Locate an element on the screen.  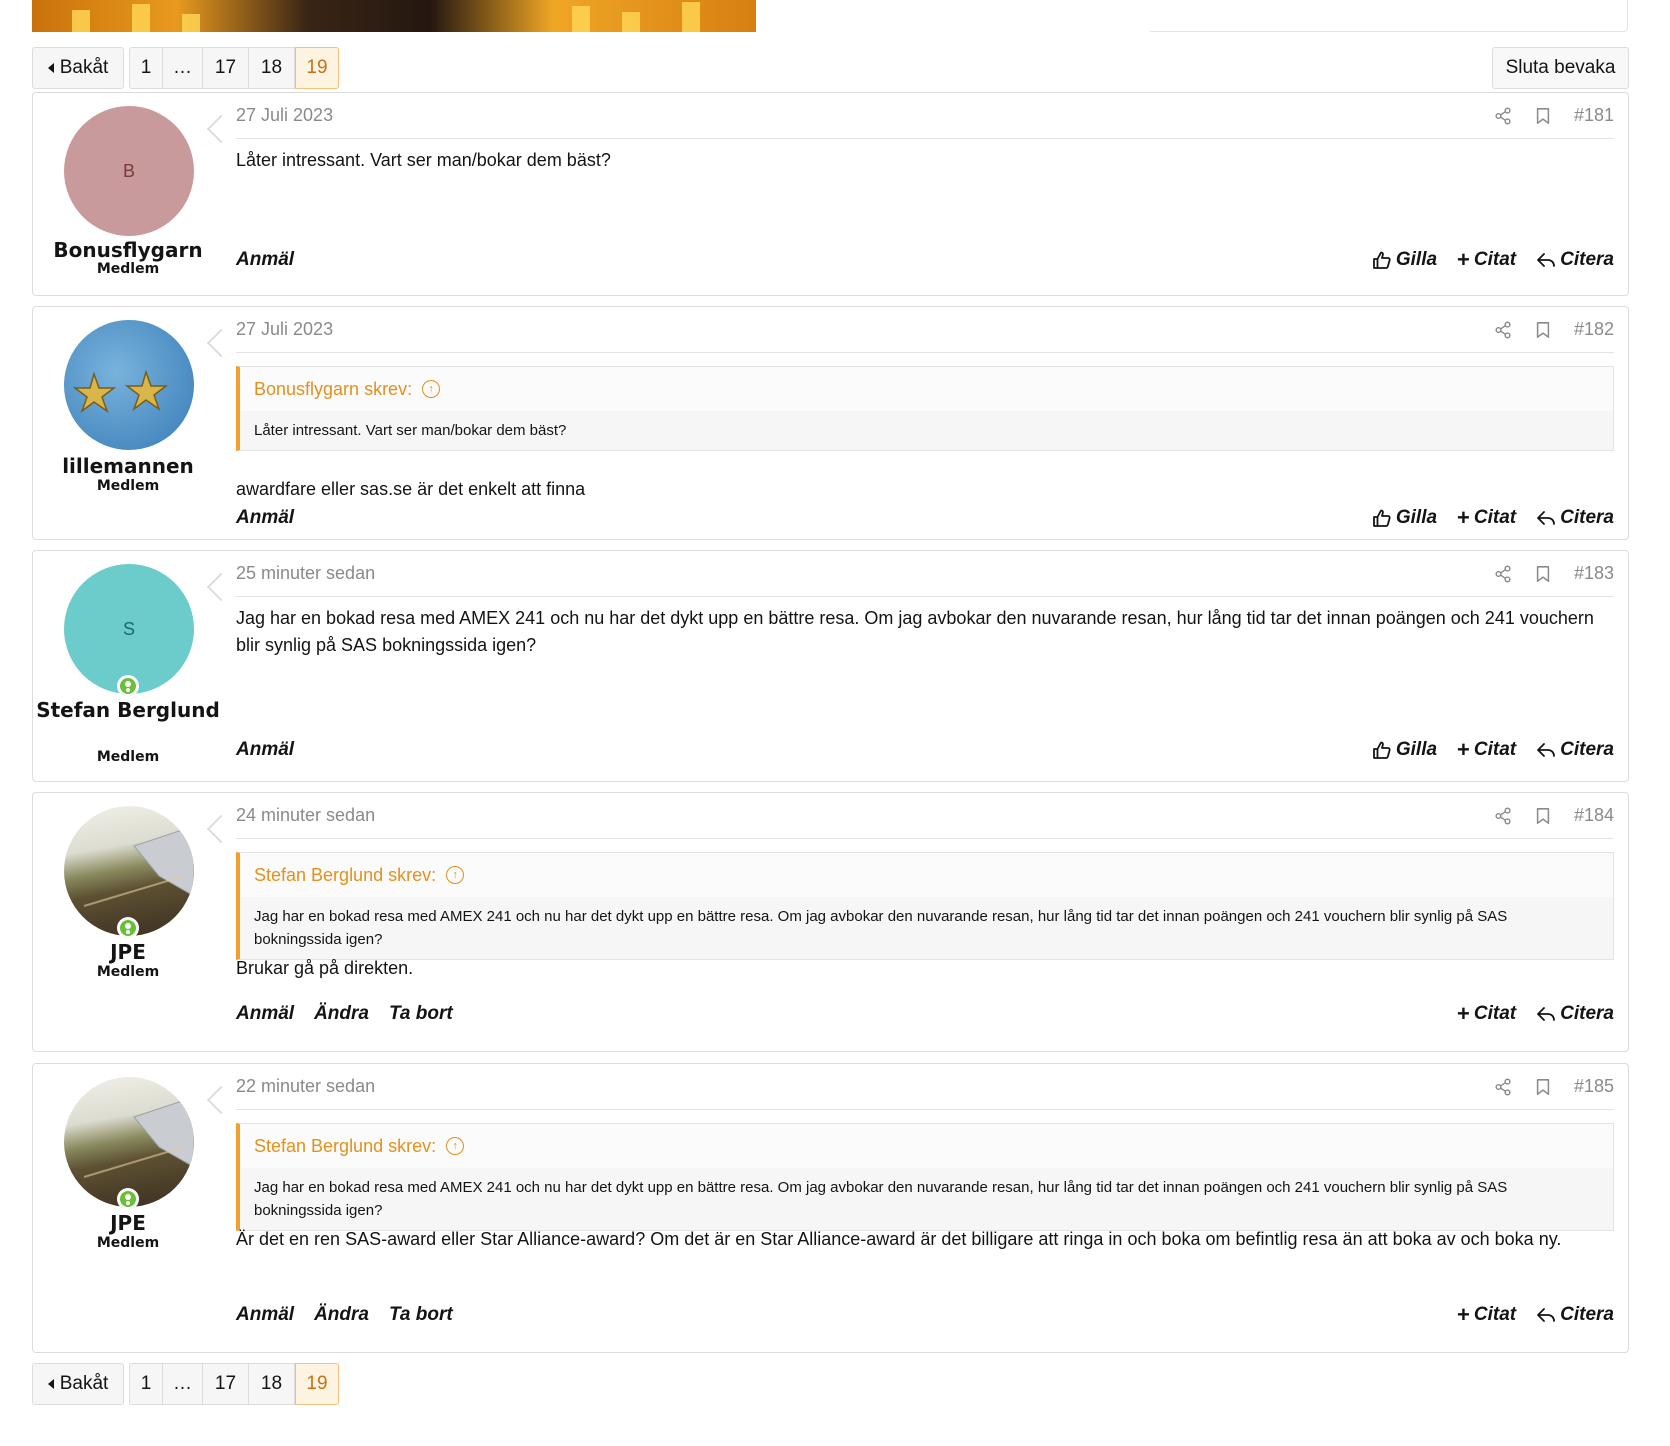
post-header: 27 Juli 2023 #182 is located at coordinates (925, 330).